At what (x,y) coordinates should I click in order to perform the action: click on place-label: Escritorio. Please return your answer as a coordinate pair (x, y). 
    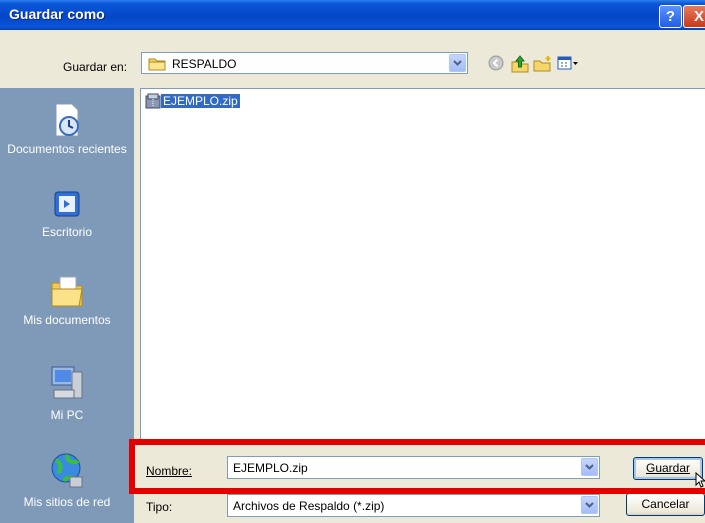
    Looking at the image, I should click on (66, 232).